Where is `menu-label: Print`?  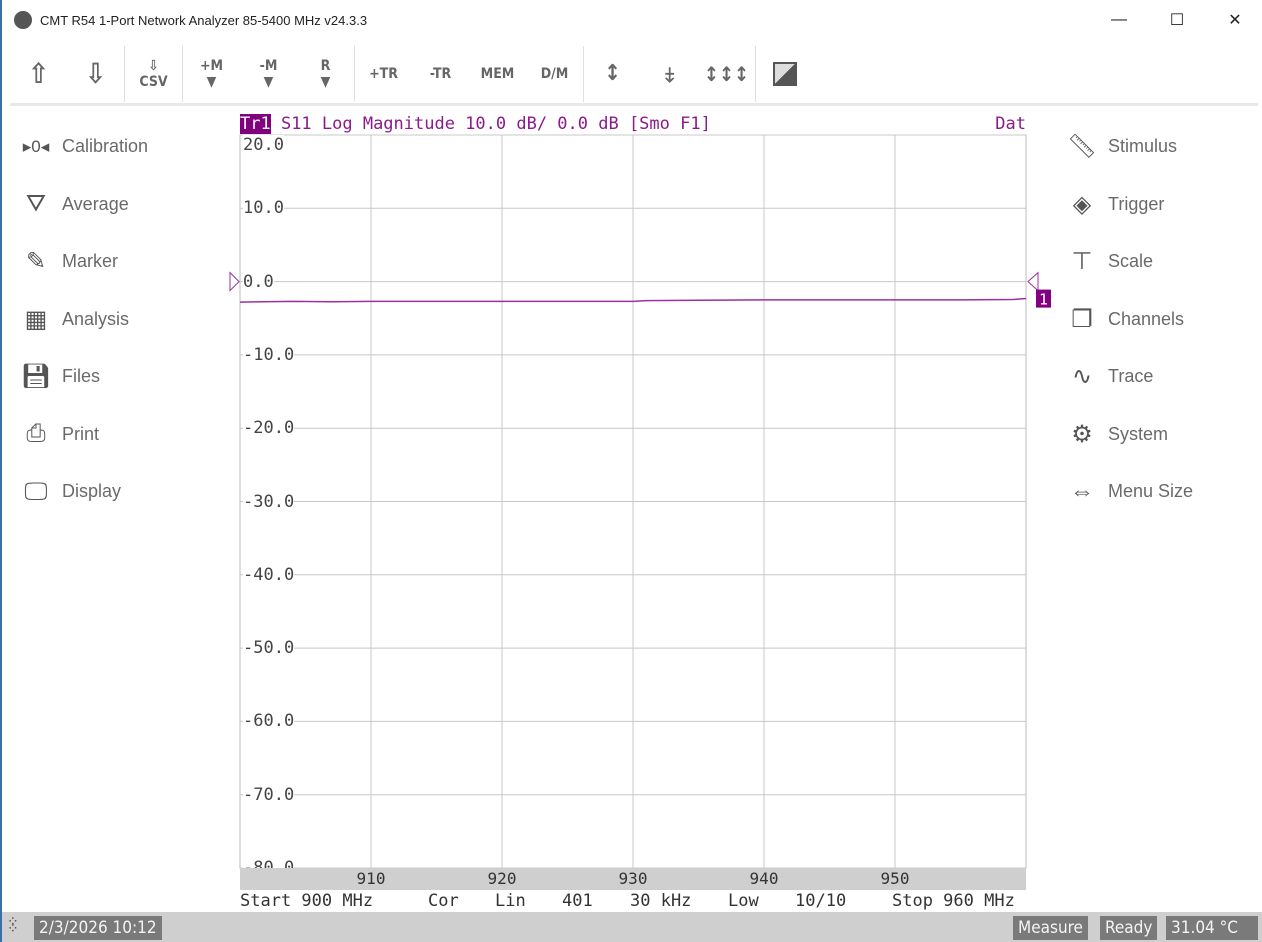
menu-label: Print is located at coordinates (81, 433).